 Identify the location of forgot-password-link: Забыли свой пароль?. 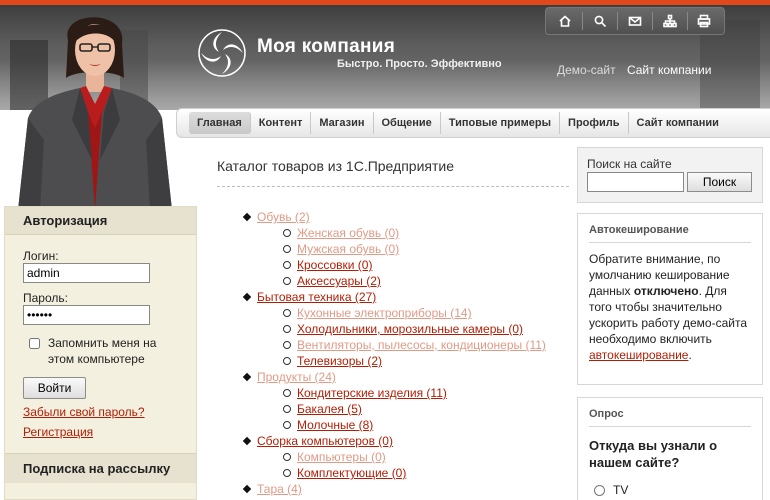
(109, 412).